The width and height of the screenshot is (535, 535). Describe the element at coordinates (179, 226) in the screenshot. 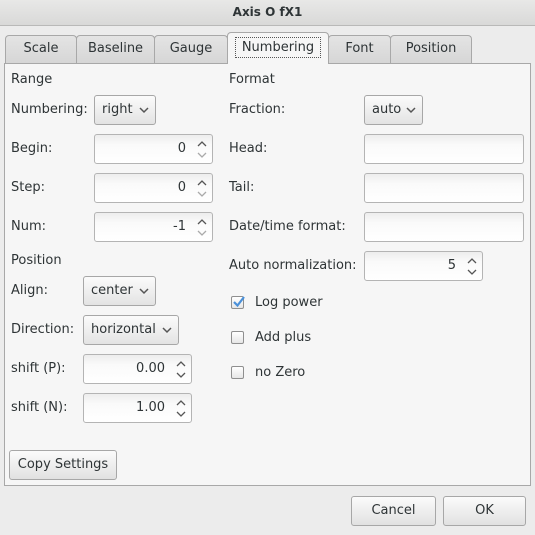

I see `num-value: -1` at that location.